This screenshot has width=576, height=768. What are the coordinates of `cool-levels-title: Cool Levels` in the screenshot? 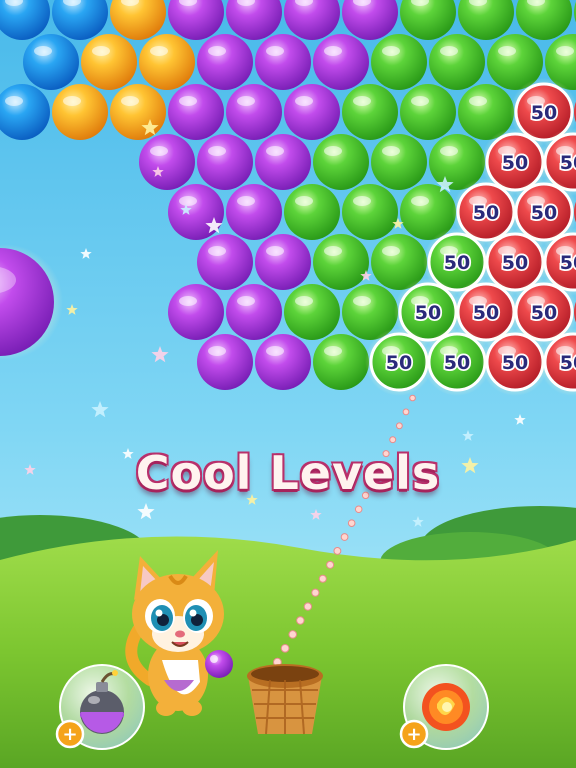 It's located at (288, 473).